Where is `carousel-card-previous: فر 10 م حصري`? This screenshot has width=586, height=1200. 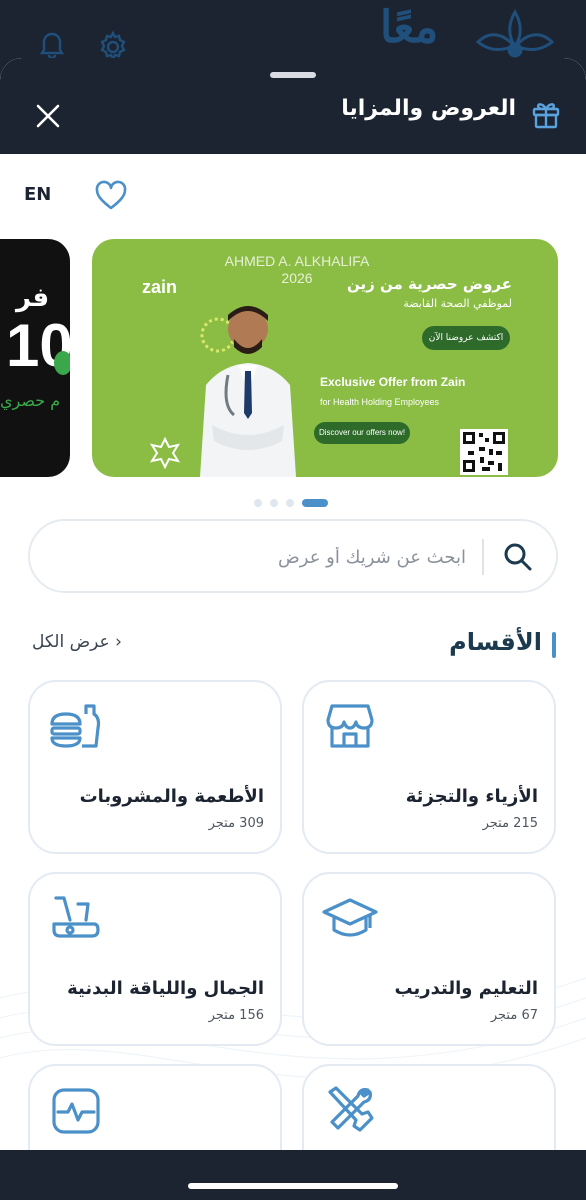
carousel-card-previous: فر 10 م حصري is located at coordinates (35, 358).